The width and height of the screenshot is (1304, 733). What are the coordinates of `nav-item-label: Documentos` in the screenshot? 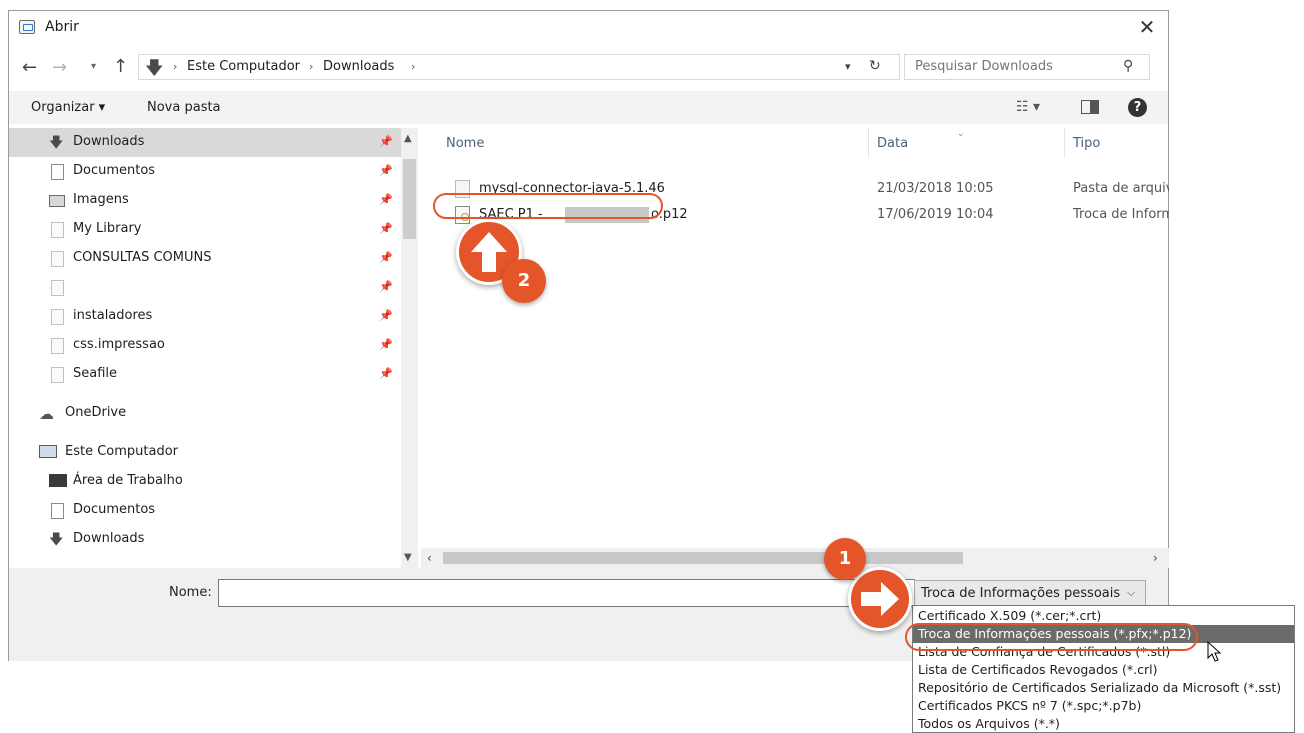 It's located at (114, 509).